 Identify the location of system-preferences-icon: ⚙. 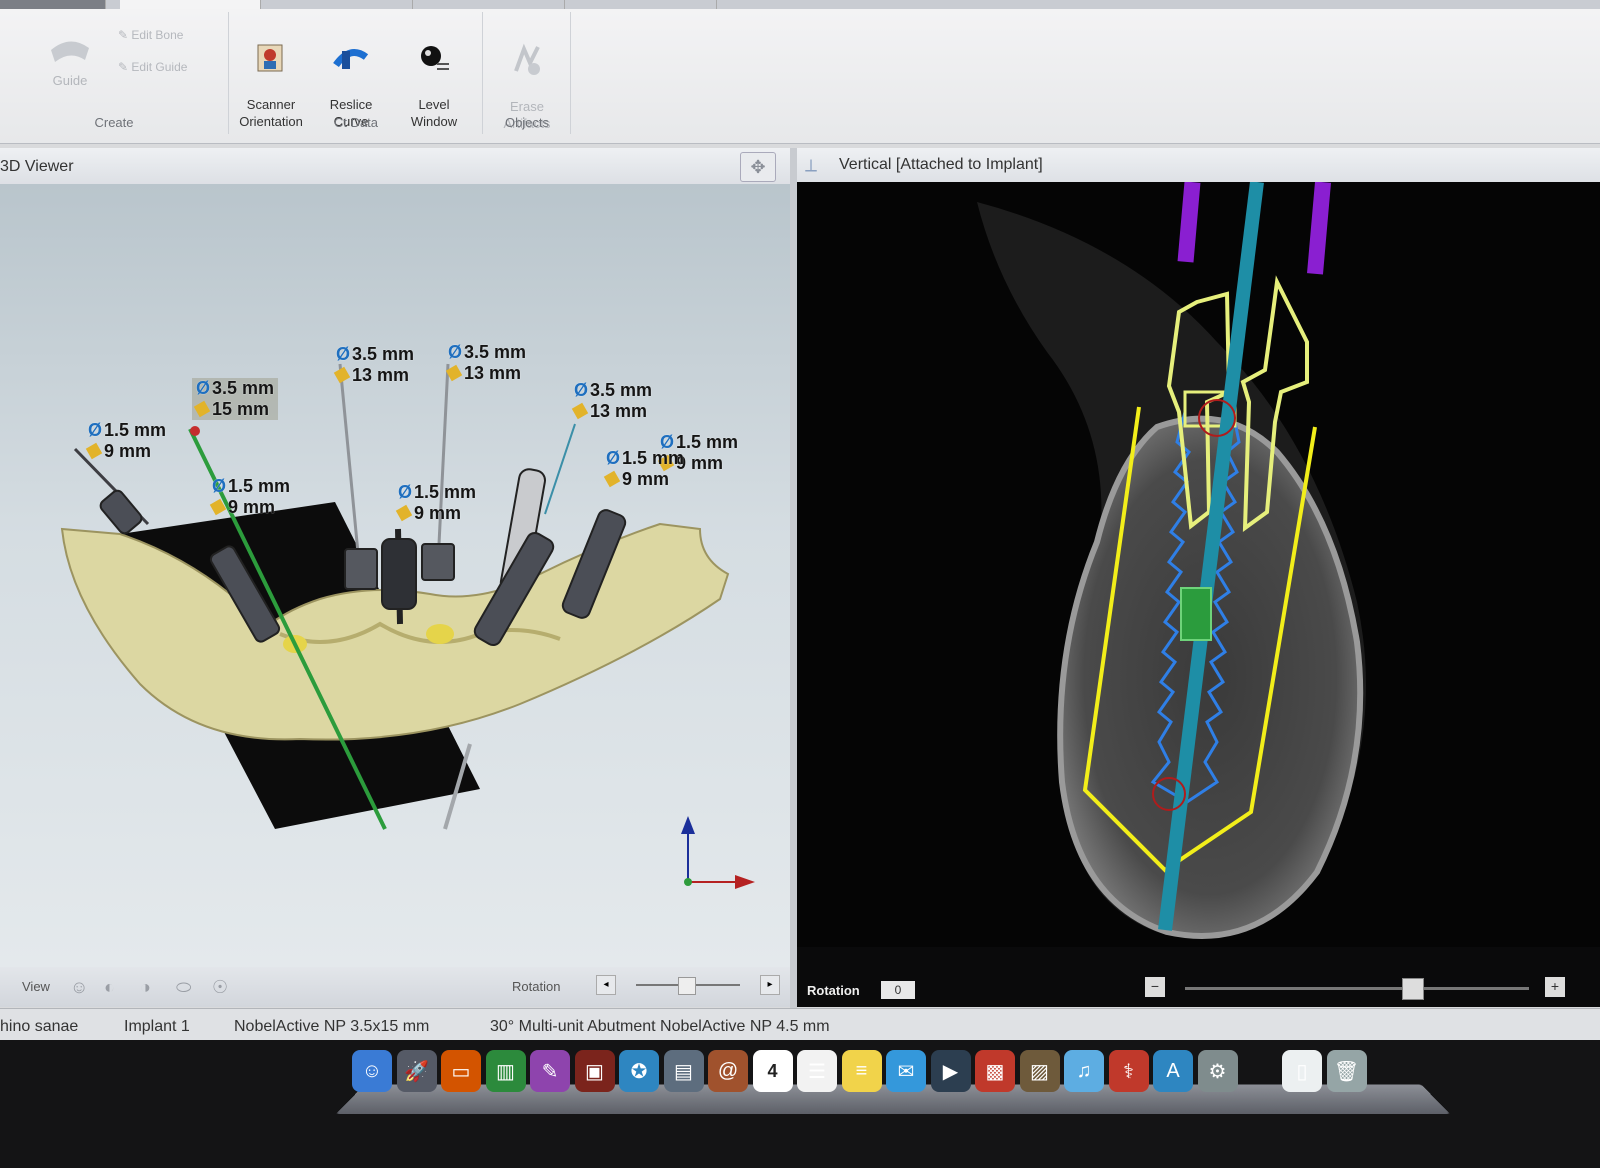
(1217, 1071).